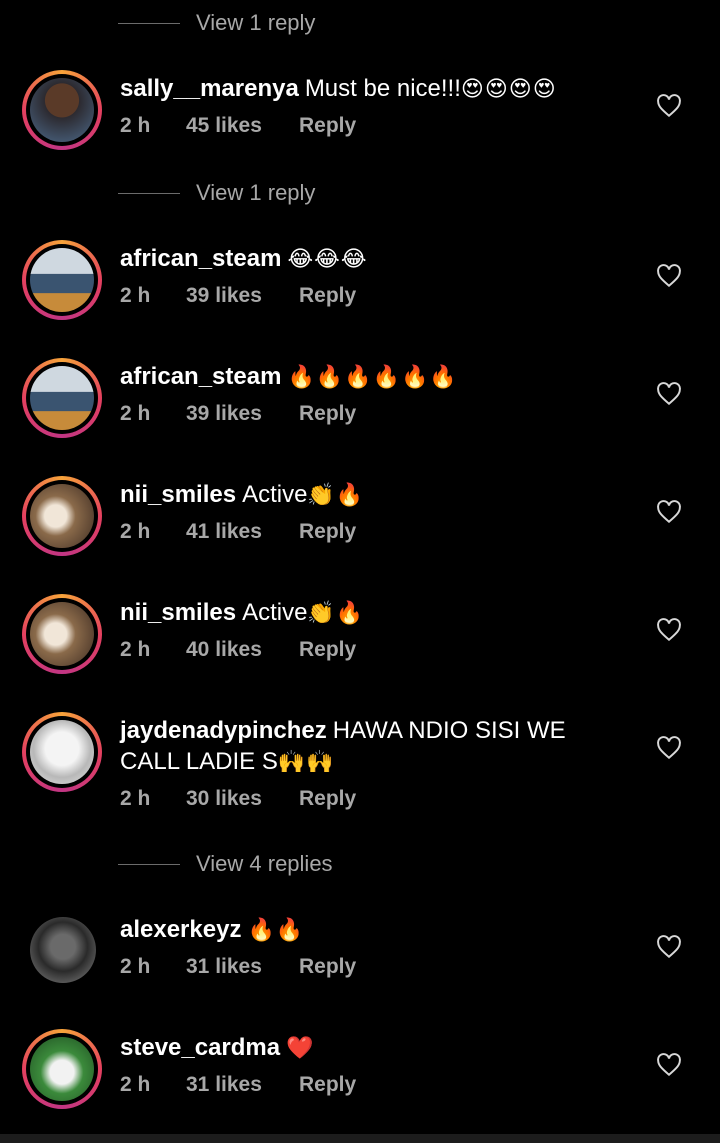 The image size is (720, 1143). What do you see at coordinates (276, 929) in the screenshot?
I see `comment-emoji: 🔥🔥` at bounding box center [276, 929].